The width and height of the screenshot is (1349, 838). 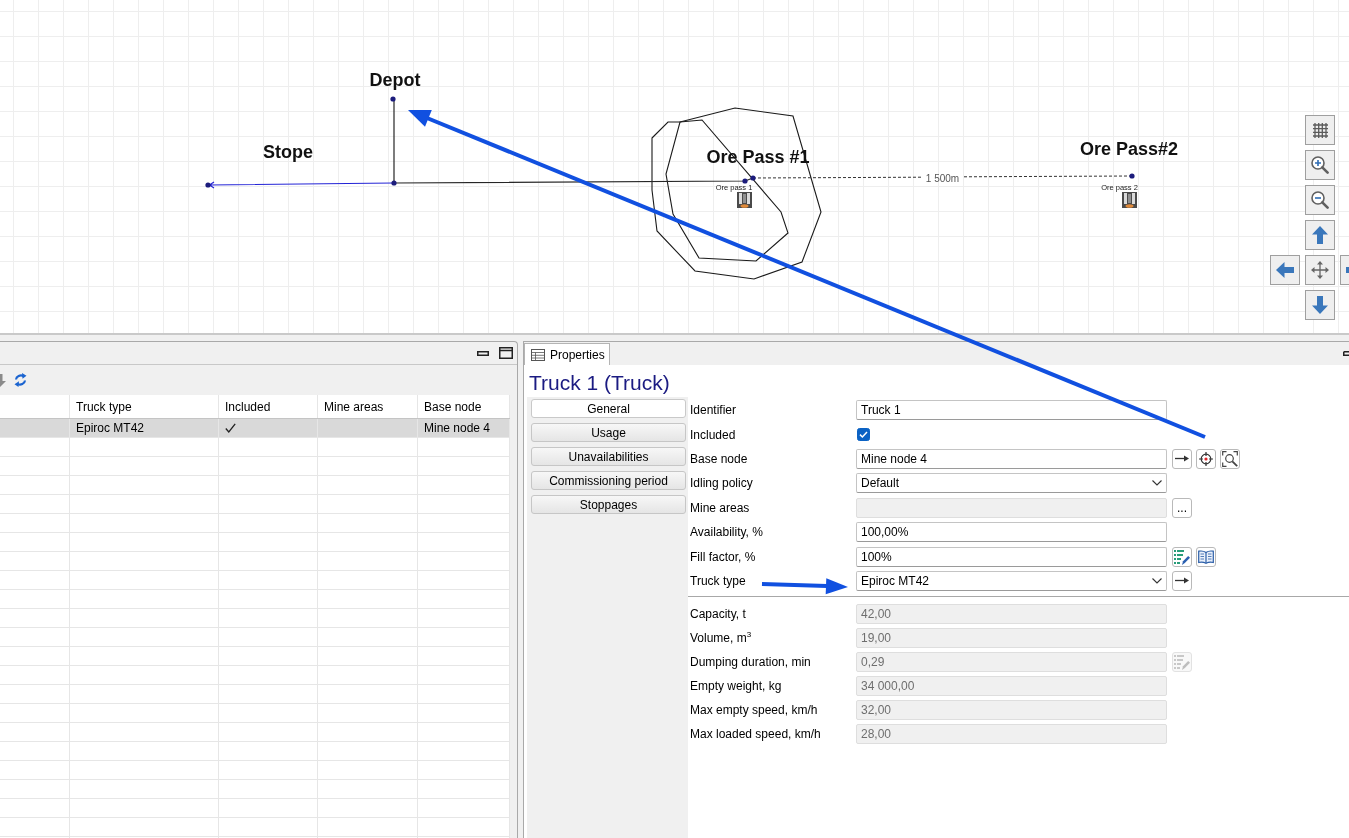 I want to click on pan-left-button, so click(x=1285, y=270).